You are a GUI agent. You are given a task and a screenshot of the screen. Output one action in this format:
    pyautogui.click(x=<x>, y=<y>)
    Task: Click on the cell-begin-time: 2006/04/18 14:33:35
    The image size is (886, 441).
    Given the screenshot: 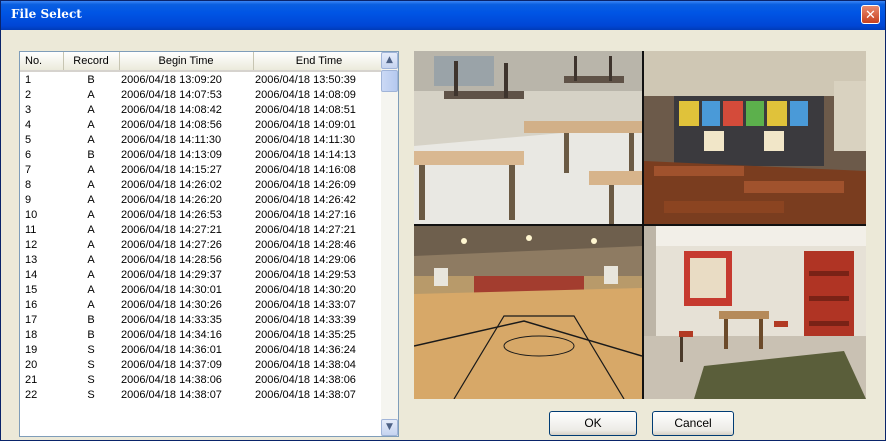 What is the action you would take?
    pyautogui.click(x=171, y=319)
    